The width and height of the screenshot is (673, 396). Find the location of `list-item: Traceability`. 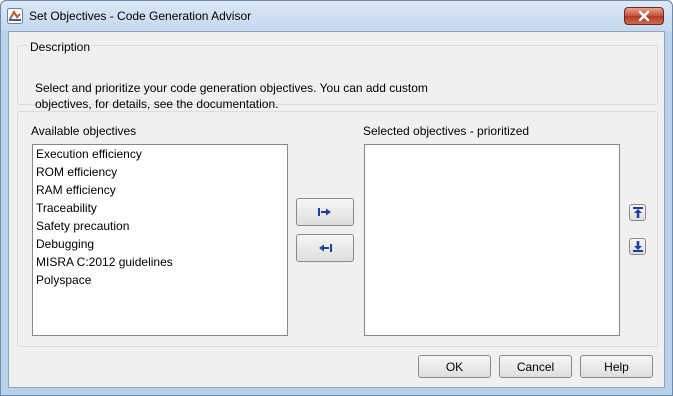

list-item: Traceability is located at coordinates (160, 208).